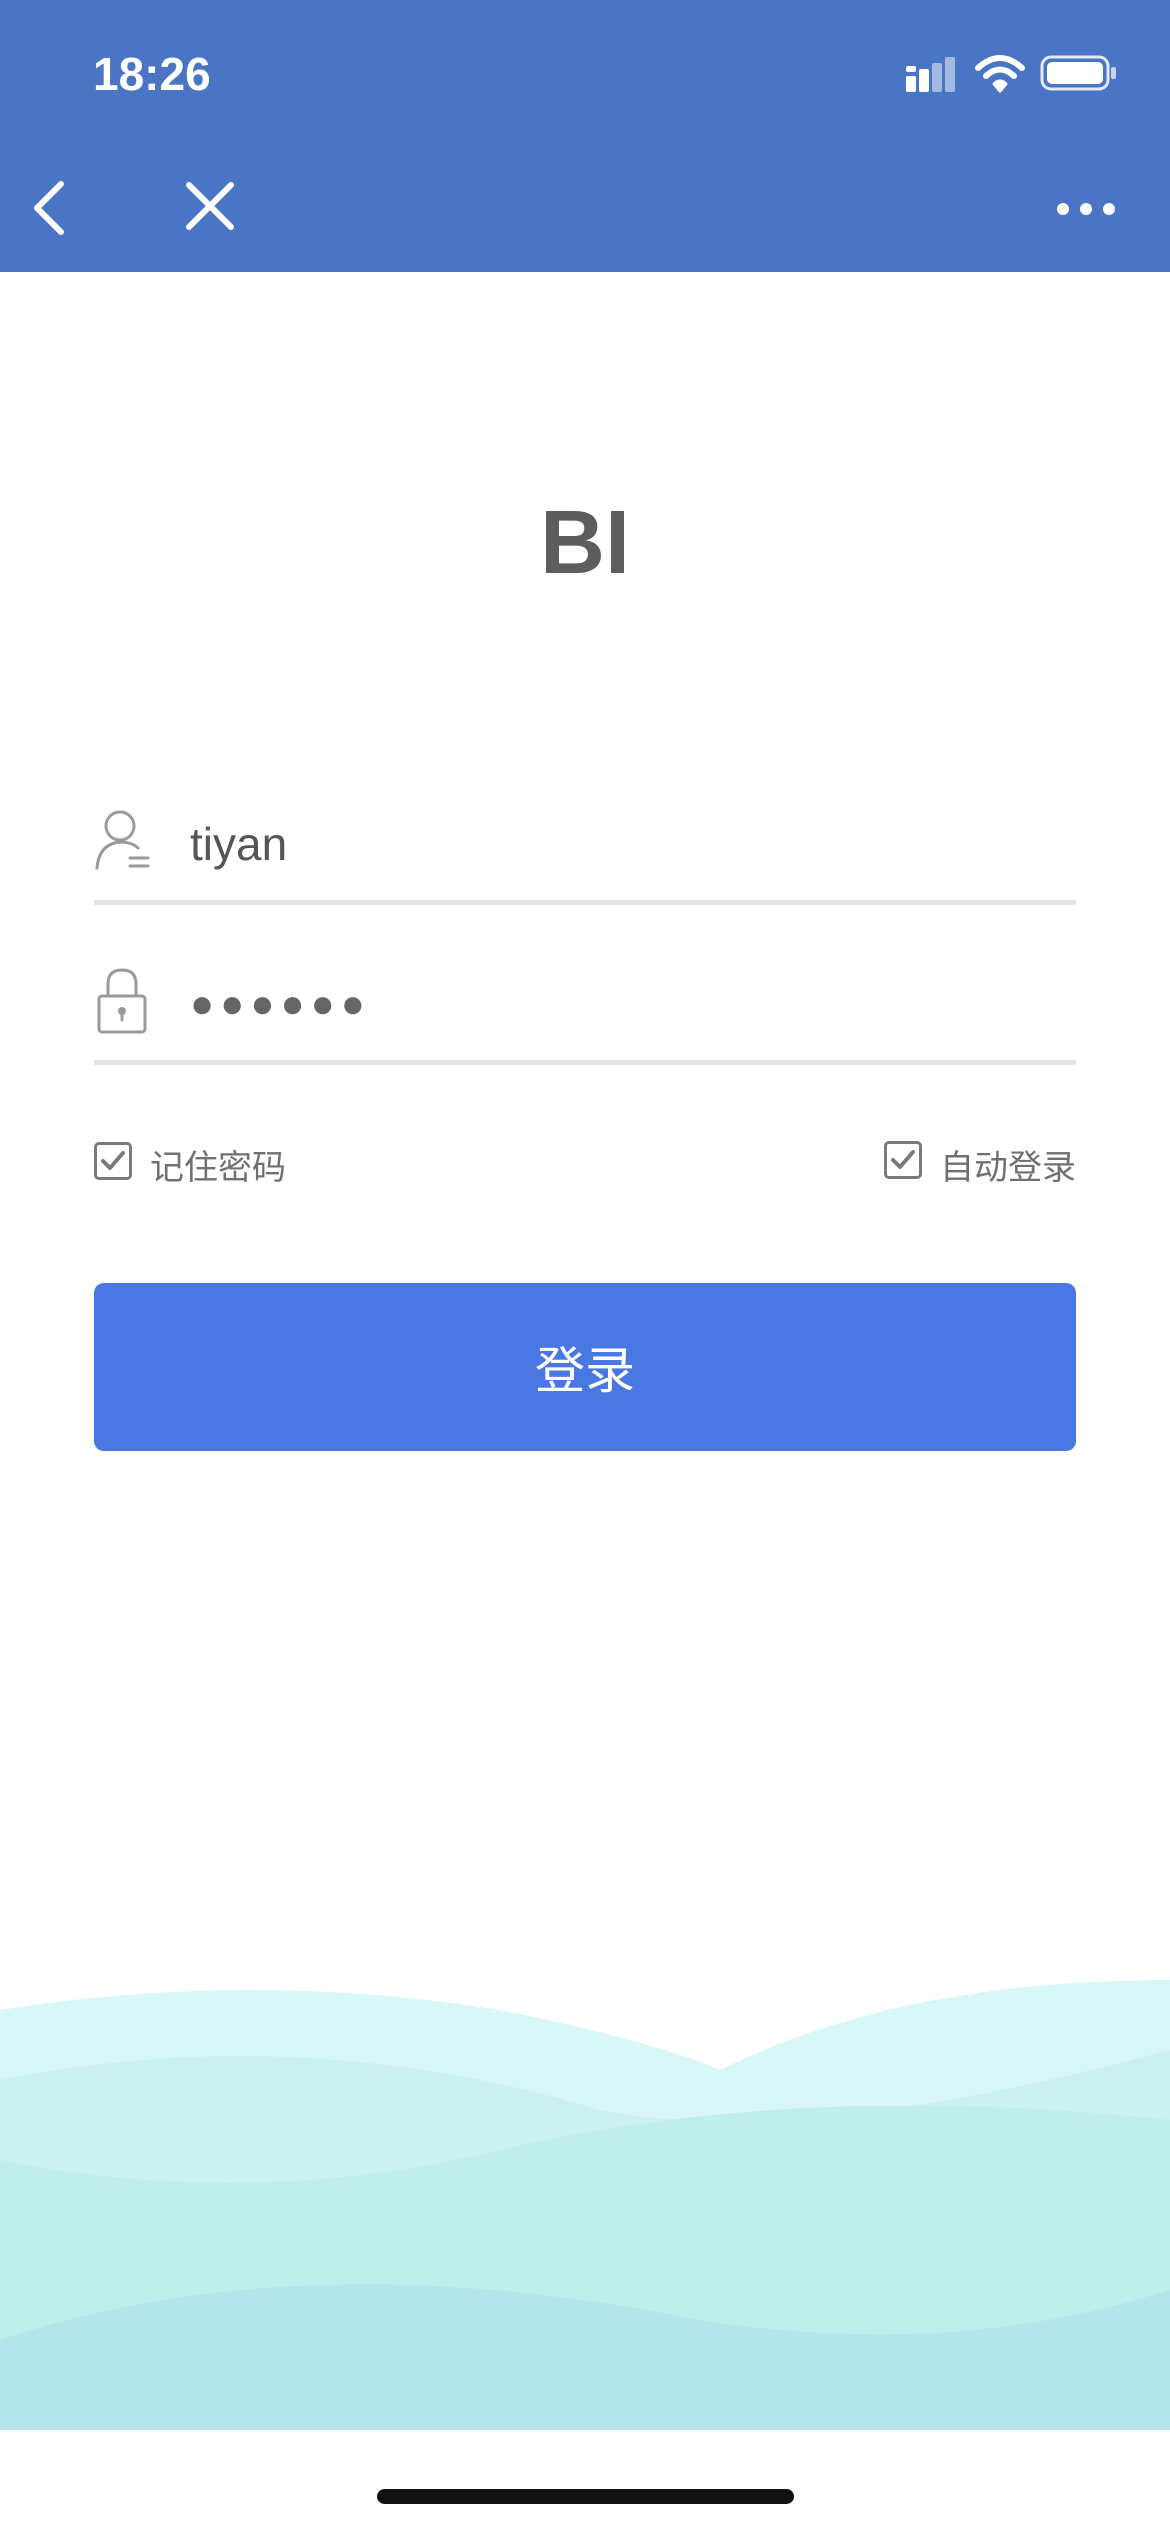 The width and height of the screenshot is (1170, 2532). Describe the element at coordinates (585, 2496) in the screenshot. I see `home-indicator` at that location.